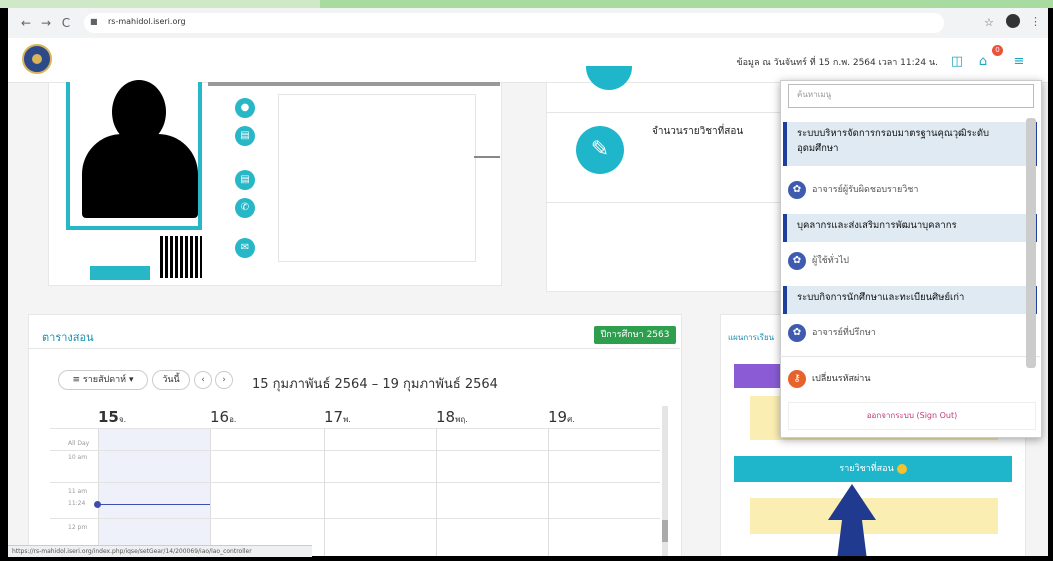 The width and height of the screenshot is (1053, 561). I want to click on notification-badge: 0, so click(997, 50).